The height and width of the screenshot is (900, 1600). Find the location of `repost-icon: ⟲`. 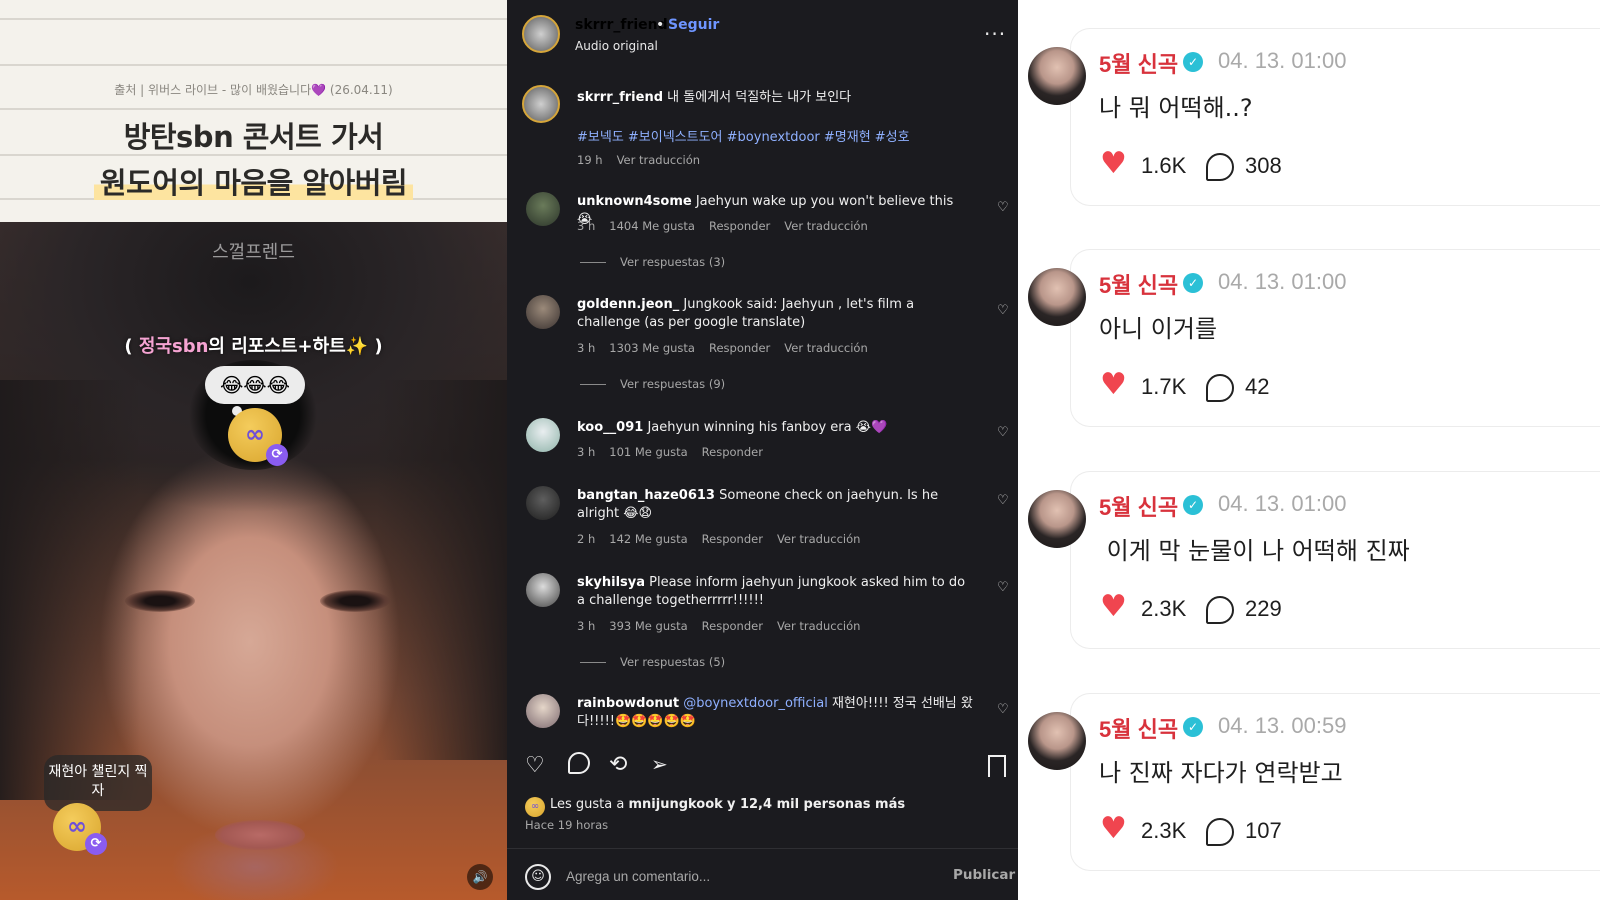

repost-icon: ⟲ is located at coordinates (618, 764).